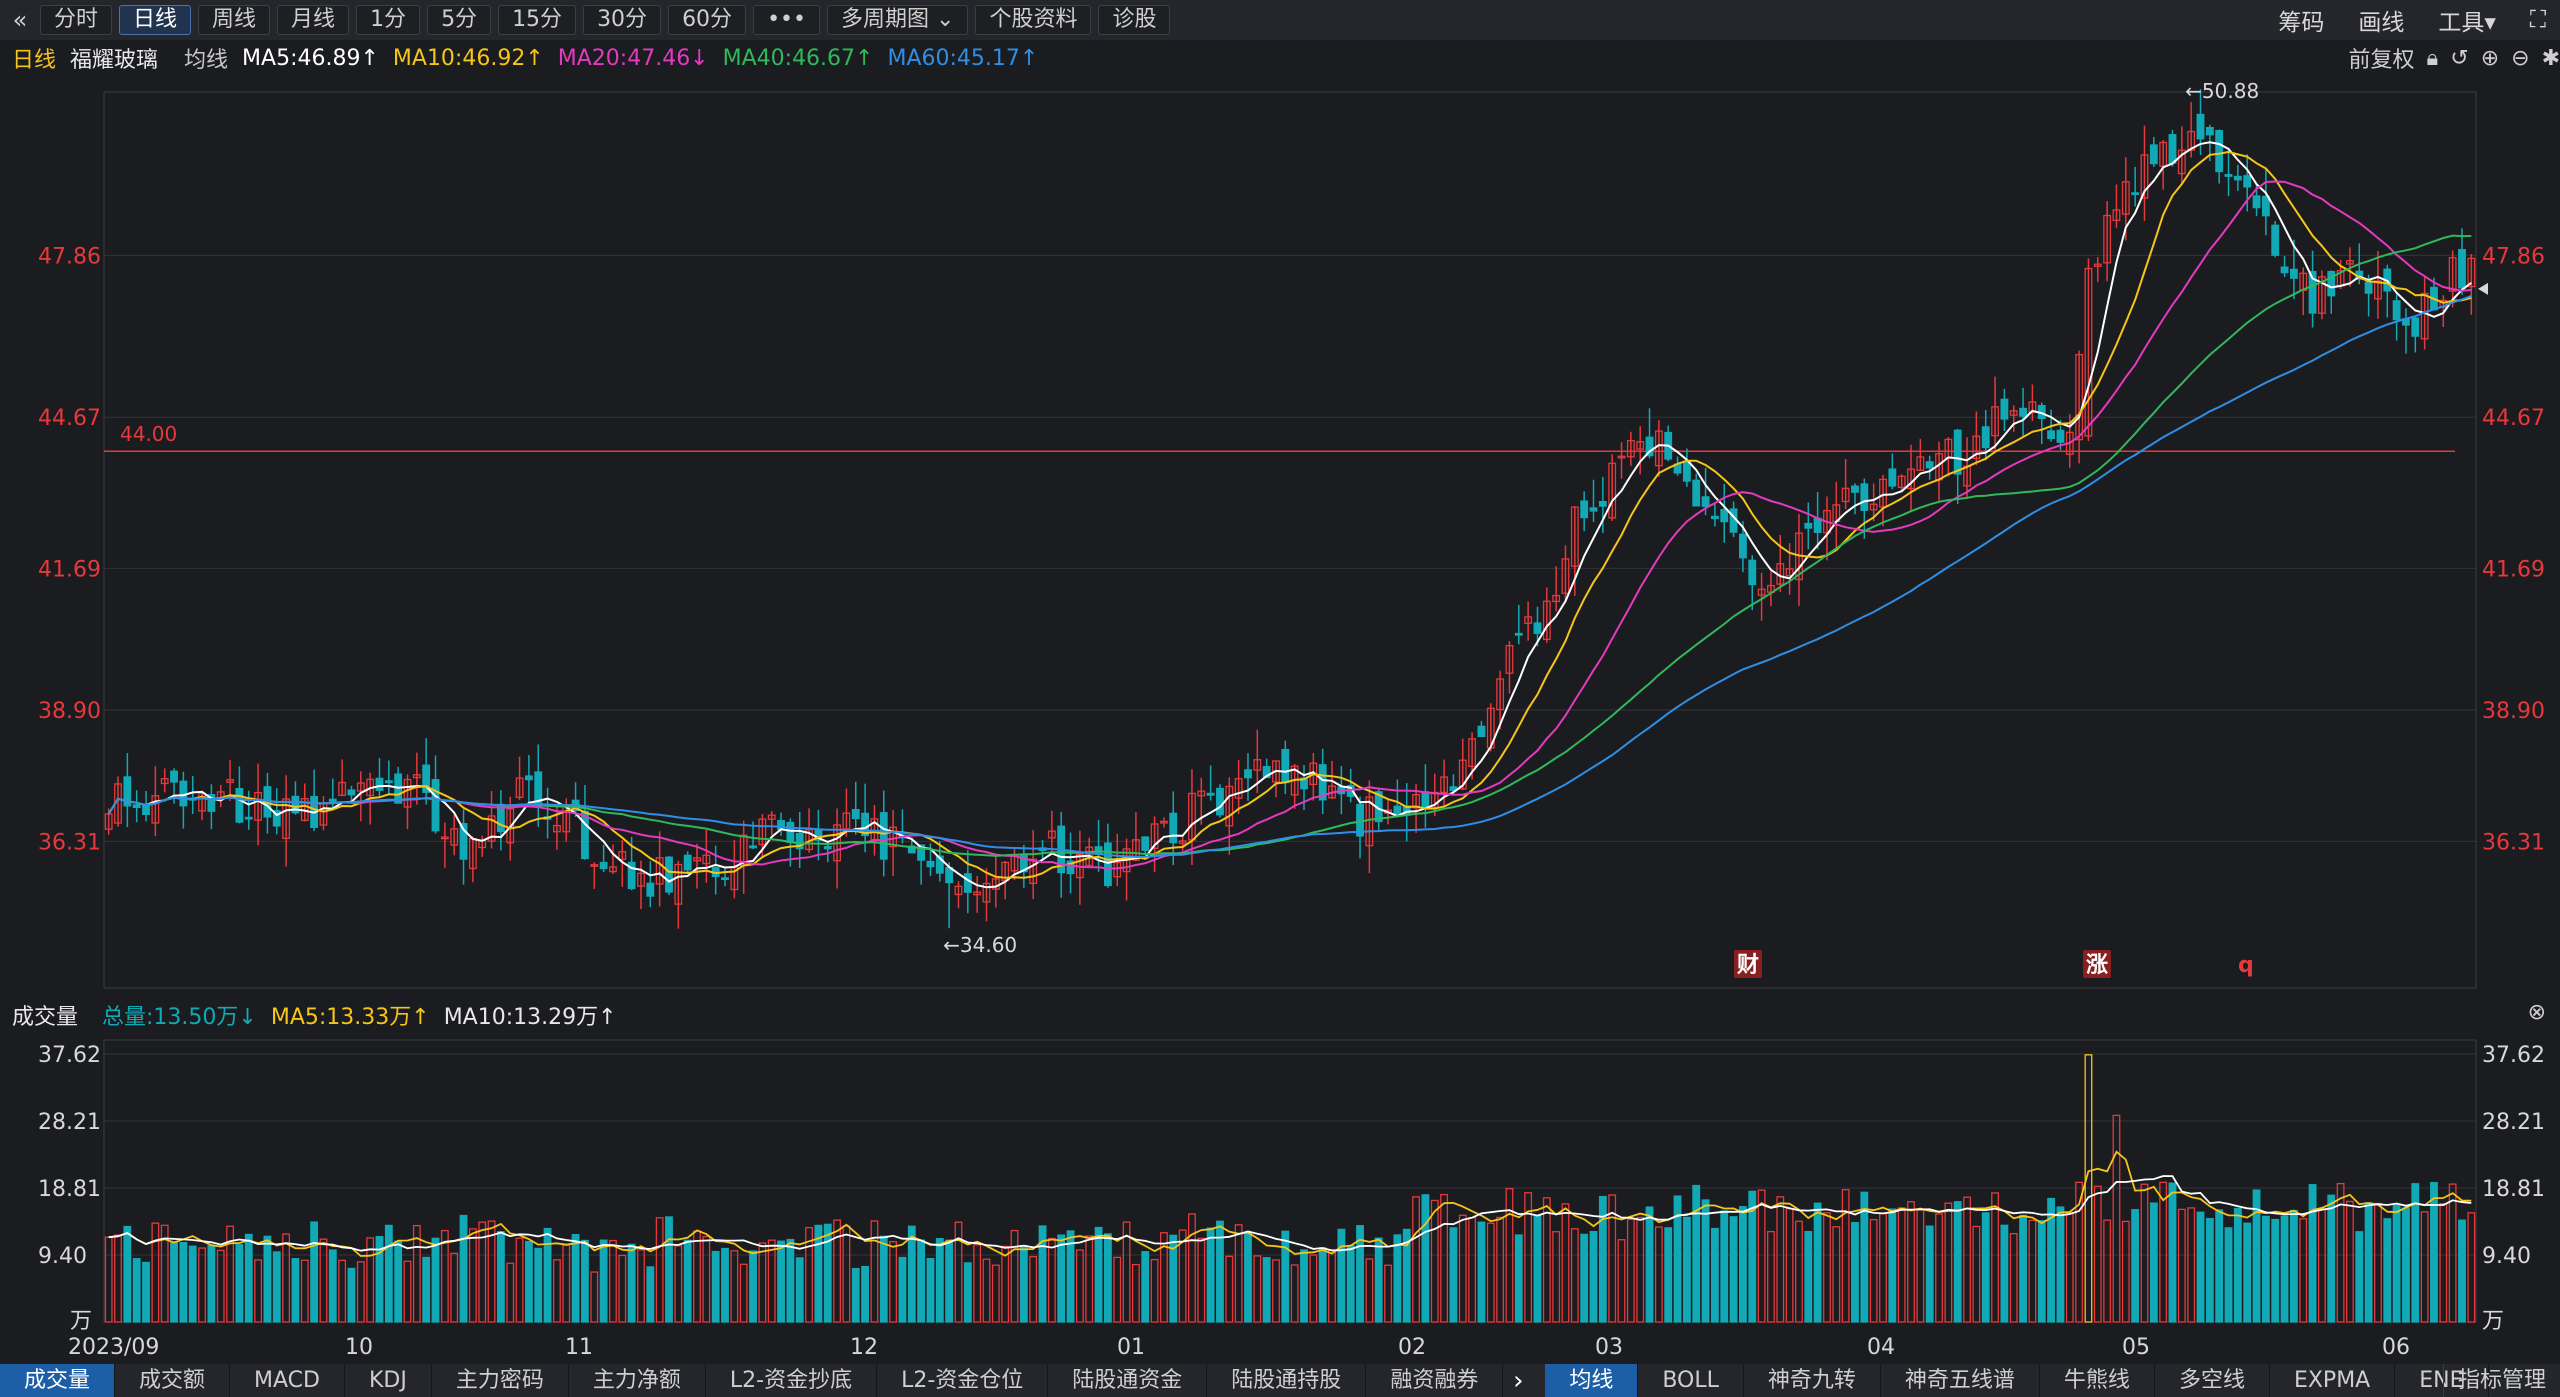 The image size is (2560, 1397). What do you see at coordinates (388, 20) in the screenshot?
I see `period-tab-4: 1分` at bounding box center [388, 20].